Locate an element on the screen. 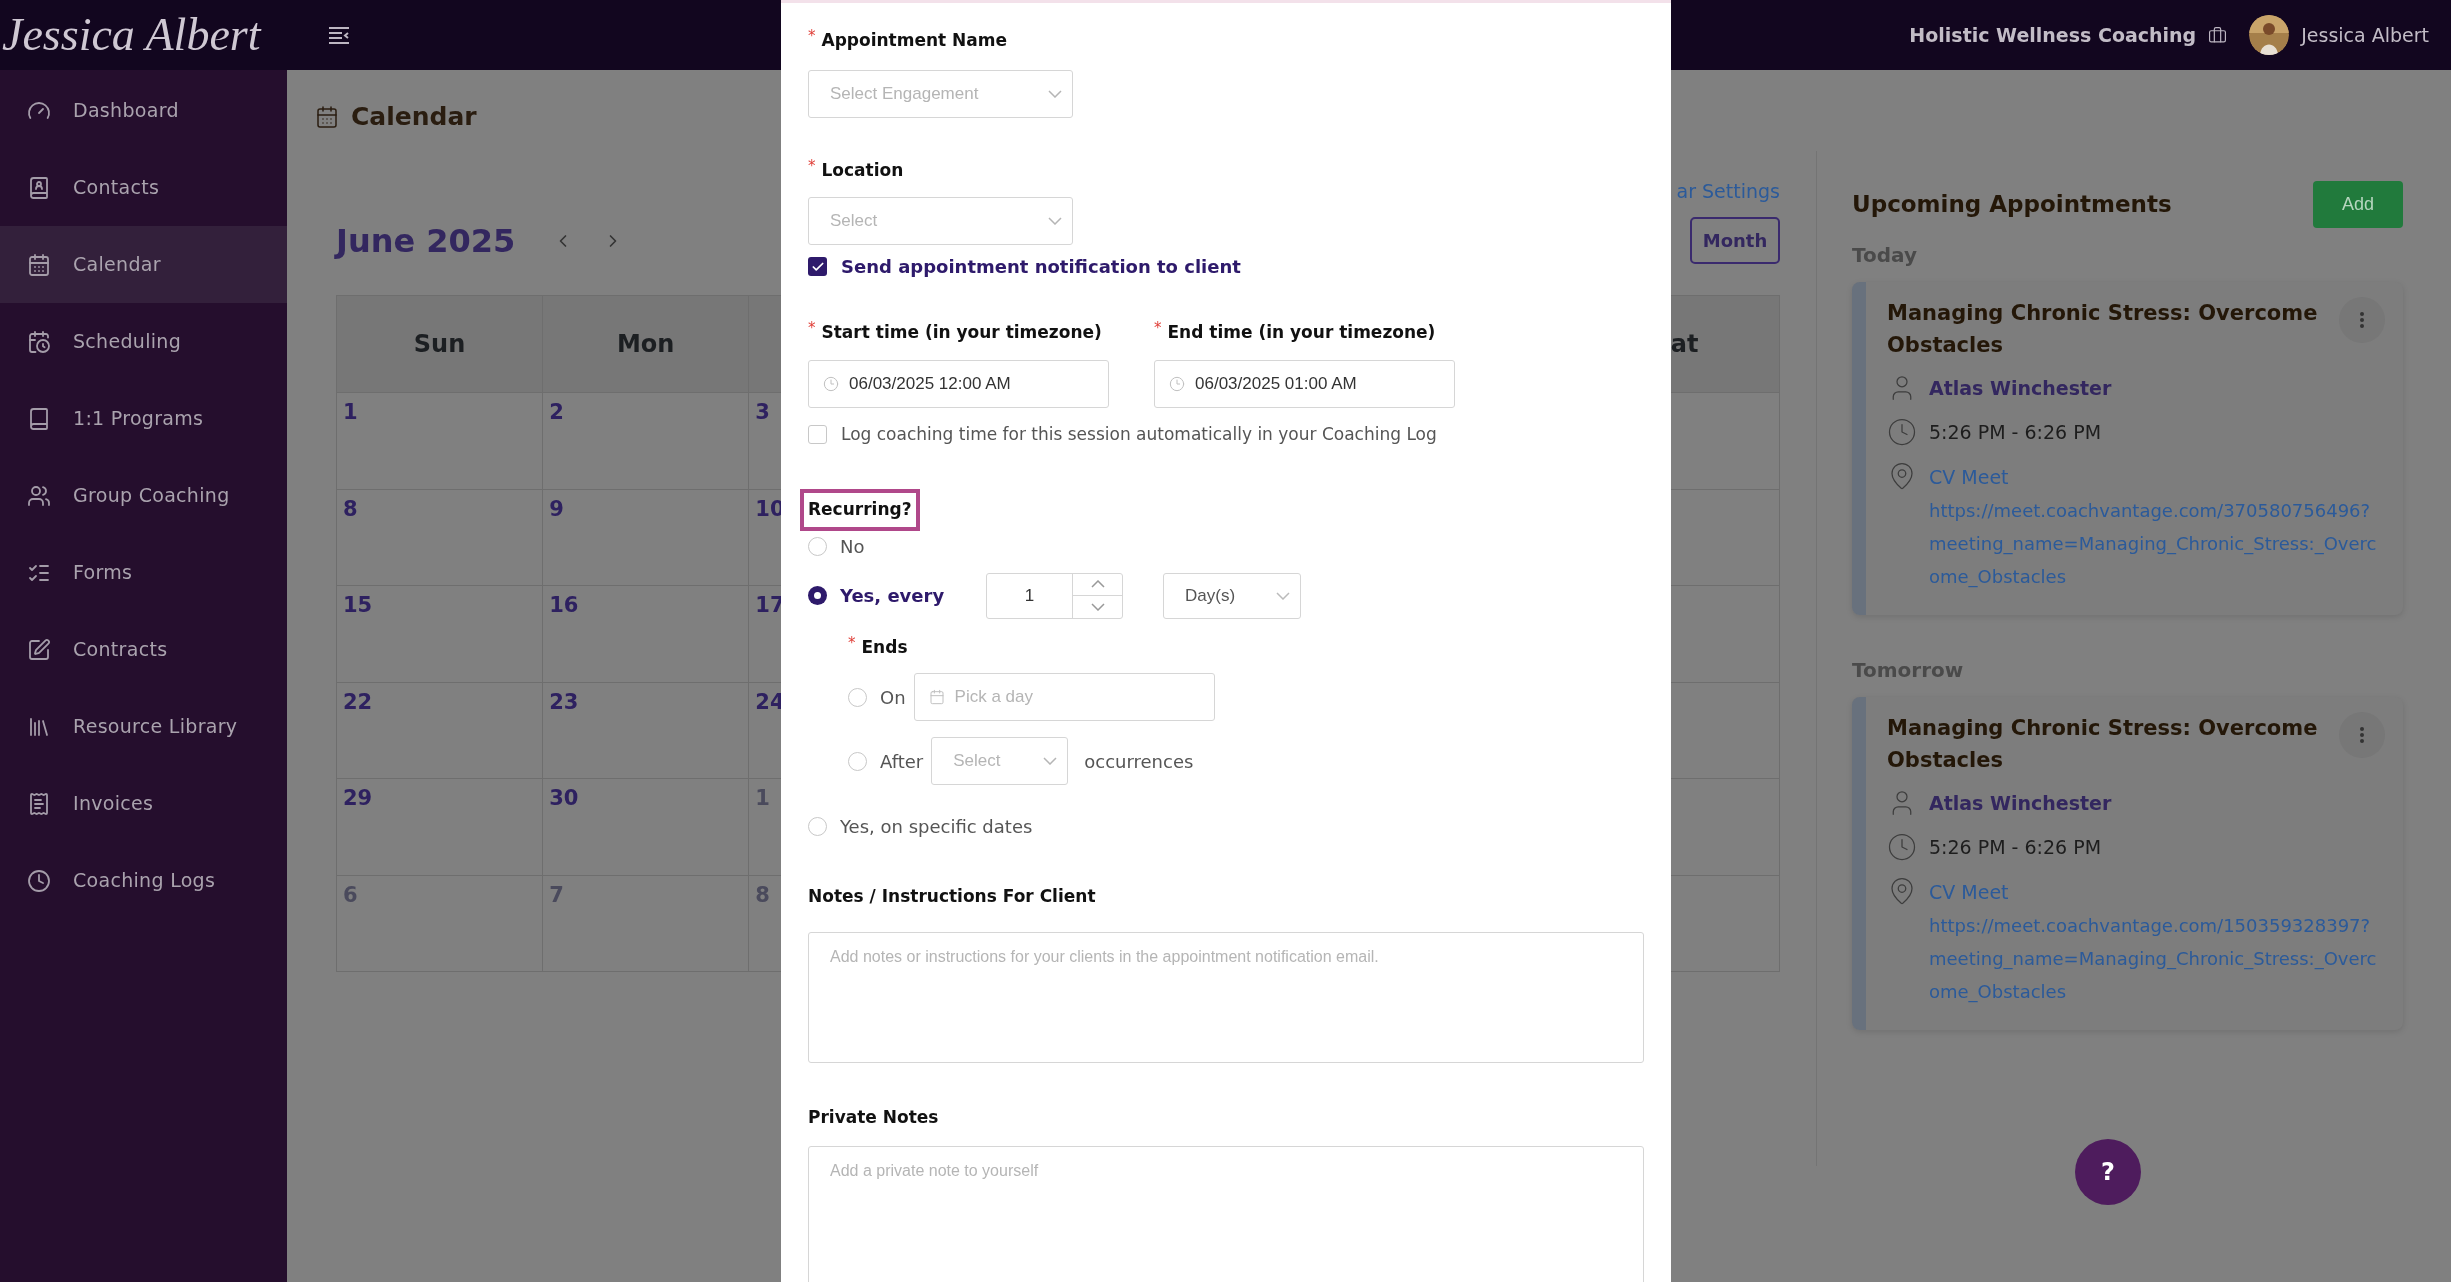 Image resolution: width=2451 pixels, height=1282 pixels. appointment-card: Managing Chronic Stress: Overcome Obstacles Atlas Winchester 5:26 PM - 6:26 PM CV Meet https://meet.coachvantage.com/150359328397?meeting_name=Managing_Chronic_Stress:_Overcome_Obstacles is located at coordinates (2127, 863).